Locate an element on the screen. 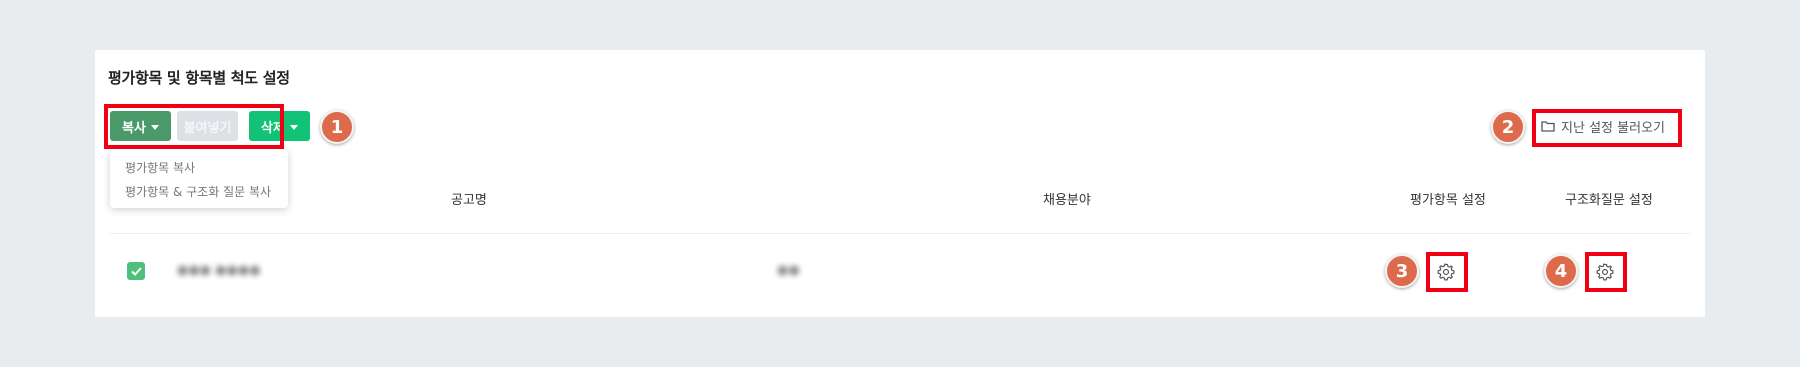 The image size is (1800, 367). menu-item-copy-eval-and-questions: 평가항목 & 구조화 질문 복사 is located at coordinates (199, 192).